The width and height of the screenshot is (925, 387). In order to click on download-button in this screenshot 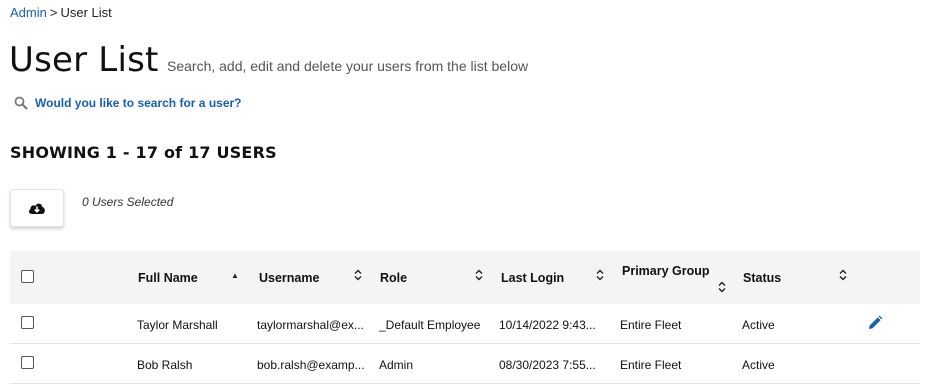, I will do `click(37, 208)`.